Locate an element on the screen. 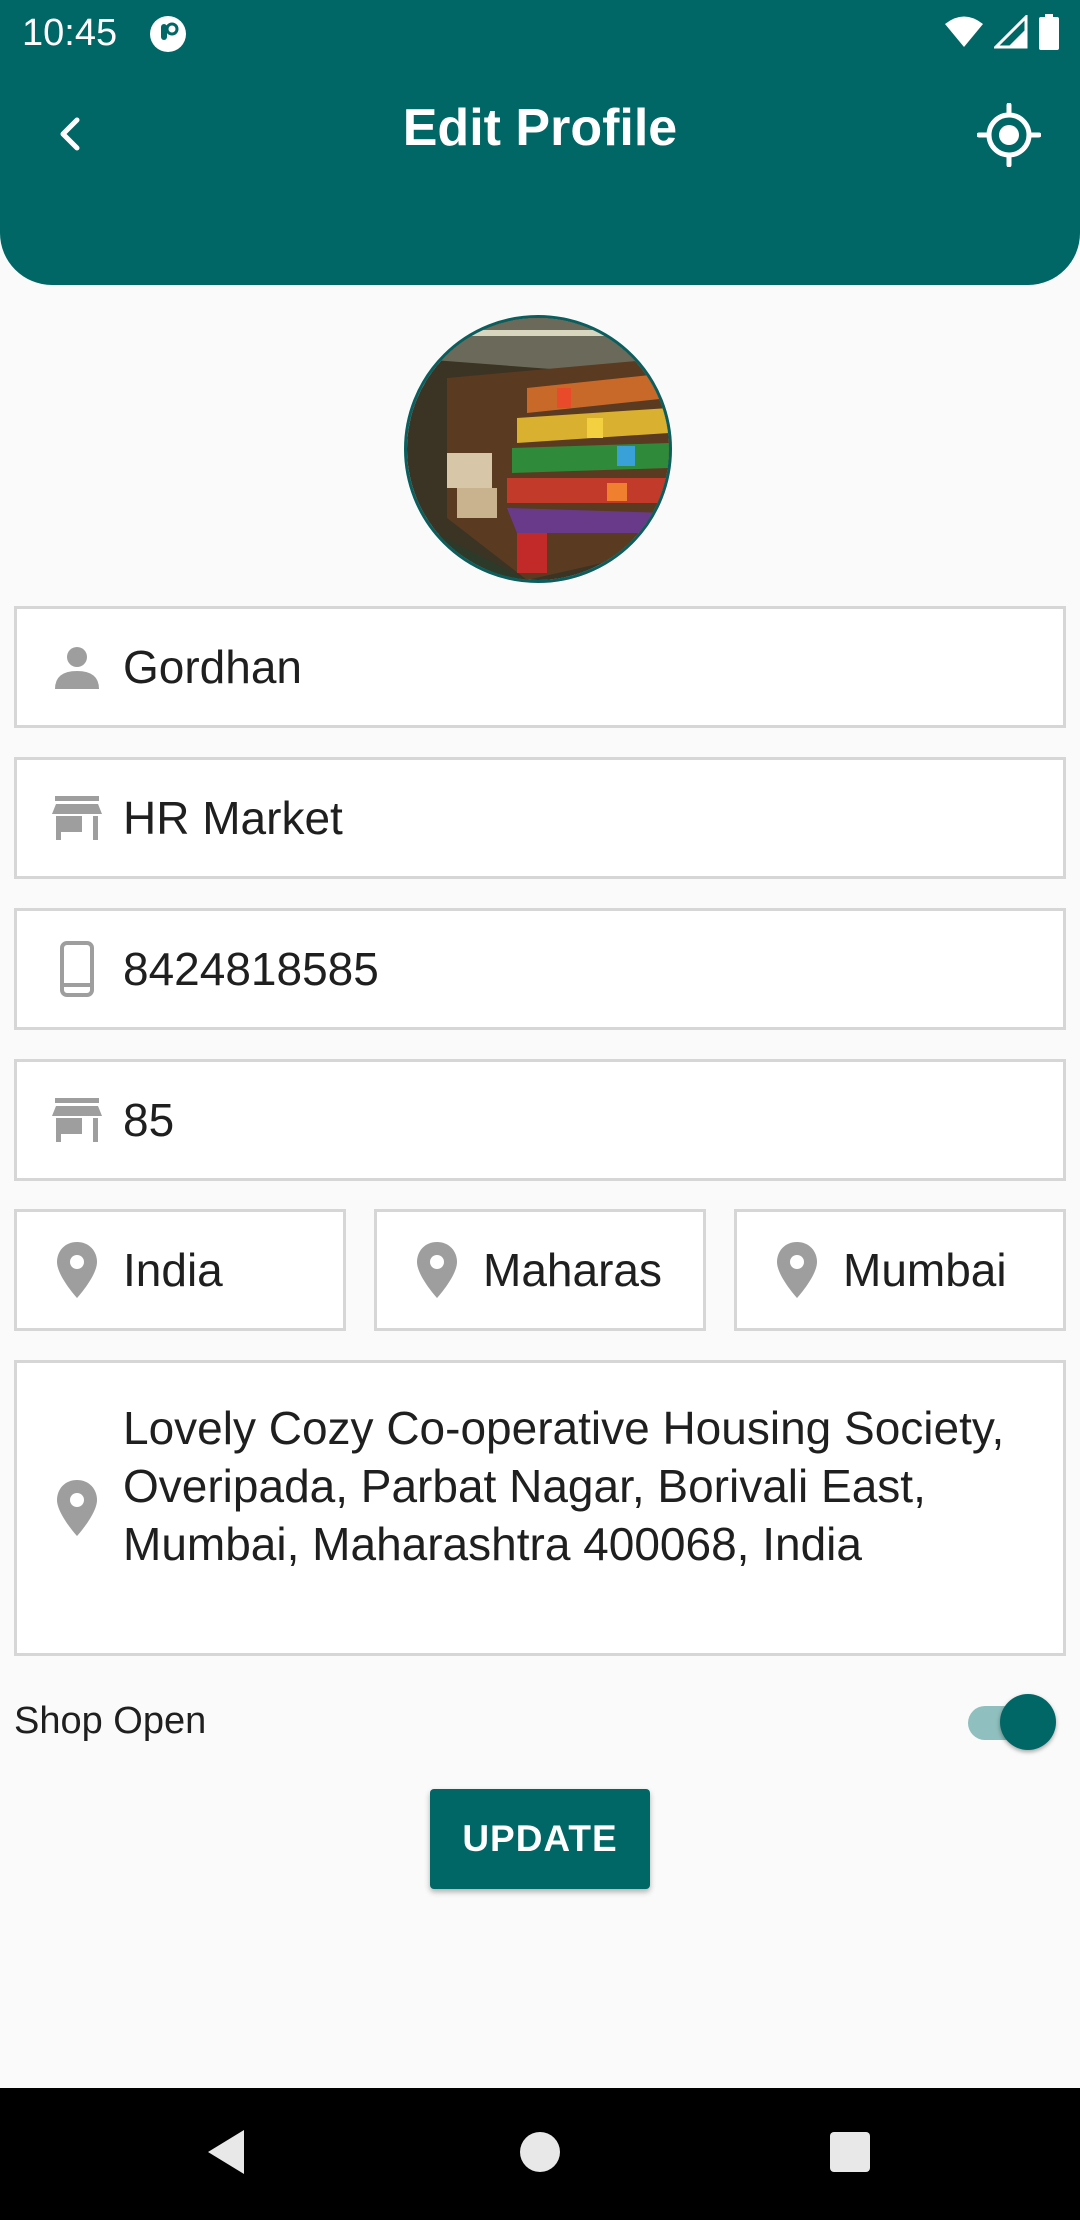 The image size is (1080, 2220). status-indicators is located at coordinates (1002, 33).